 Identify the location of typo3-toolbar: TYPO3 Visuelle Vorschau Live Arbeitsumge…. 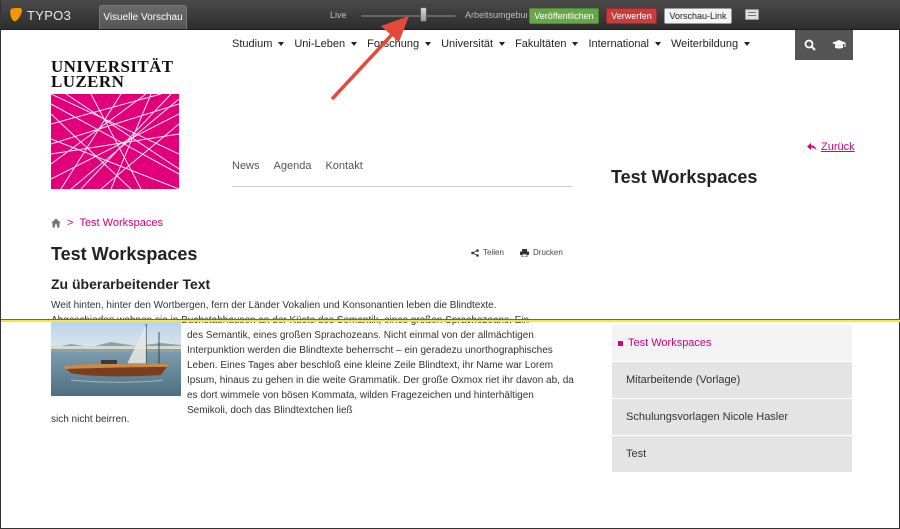
(450, 15).